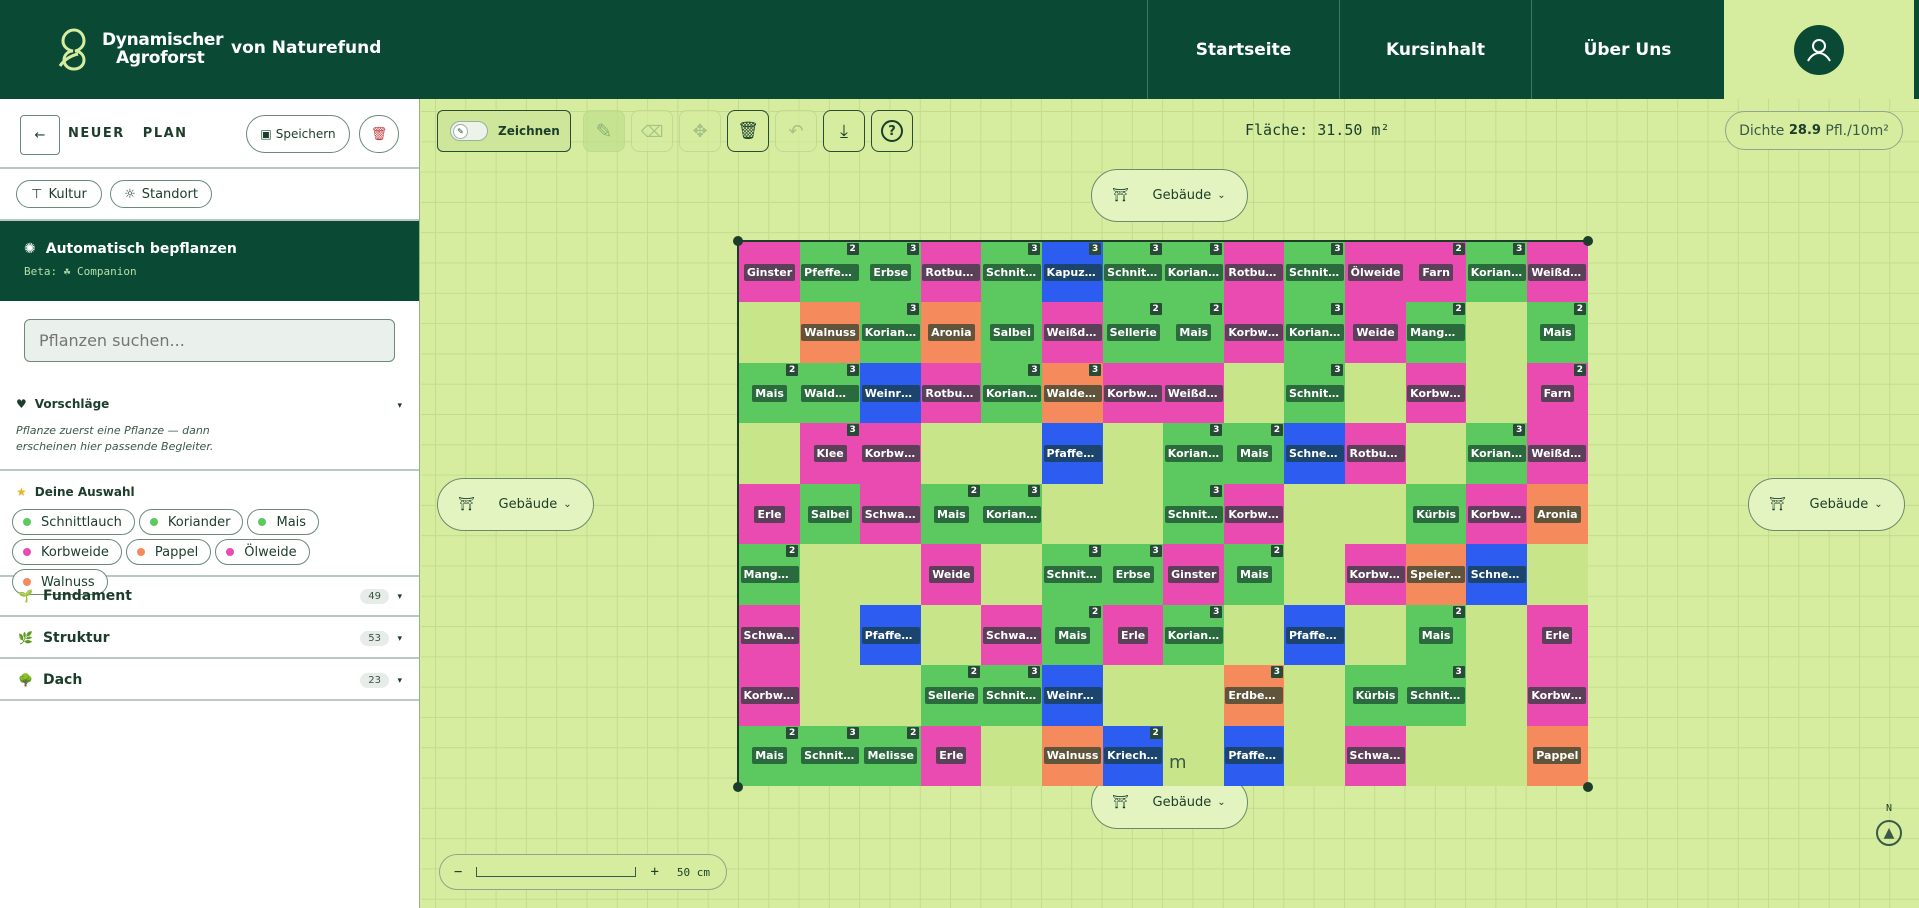 This screenshot has height=908, width=1919. I want to click on grid-cell: Weide, so click(951, 575).